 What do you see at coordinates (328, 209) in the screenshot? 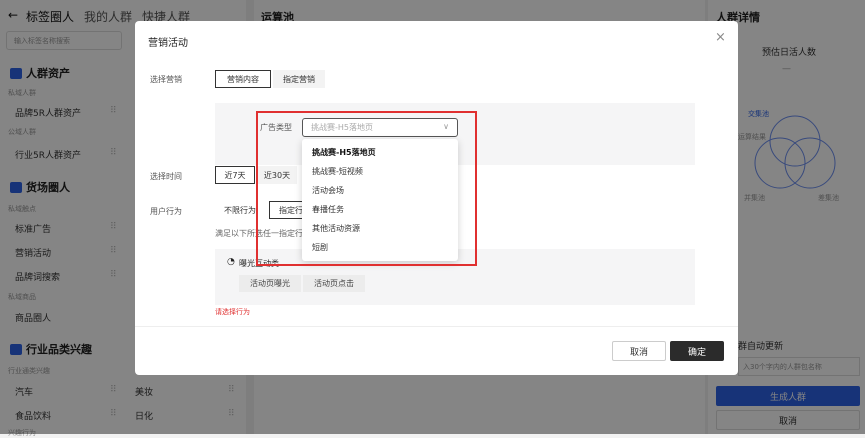
I see `dropdown-option: 春播任务` at bounding box center [328, 209].